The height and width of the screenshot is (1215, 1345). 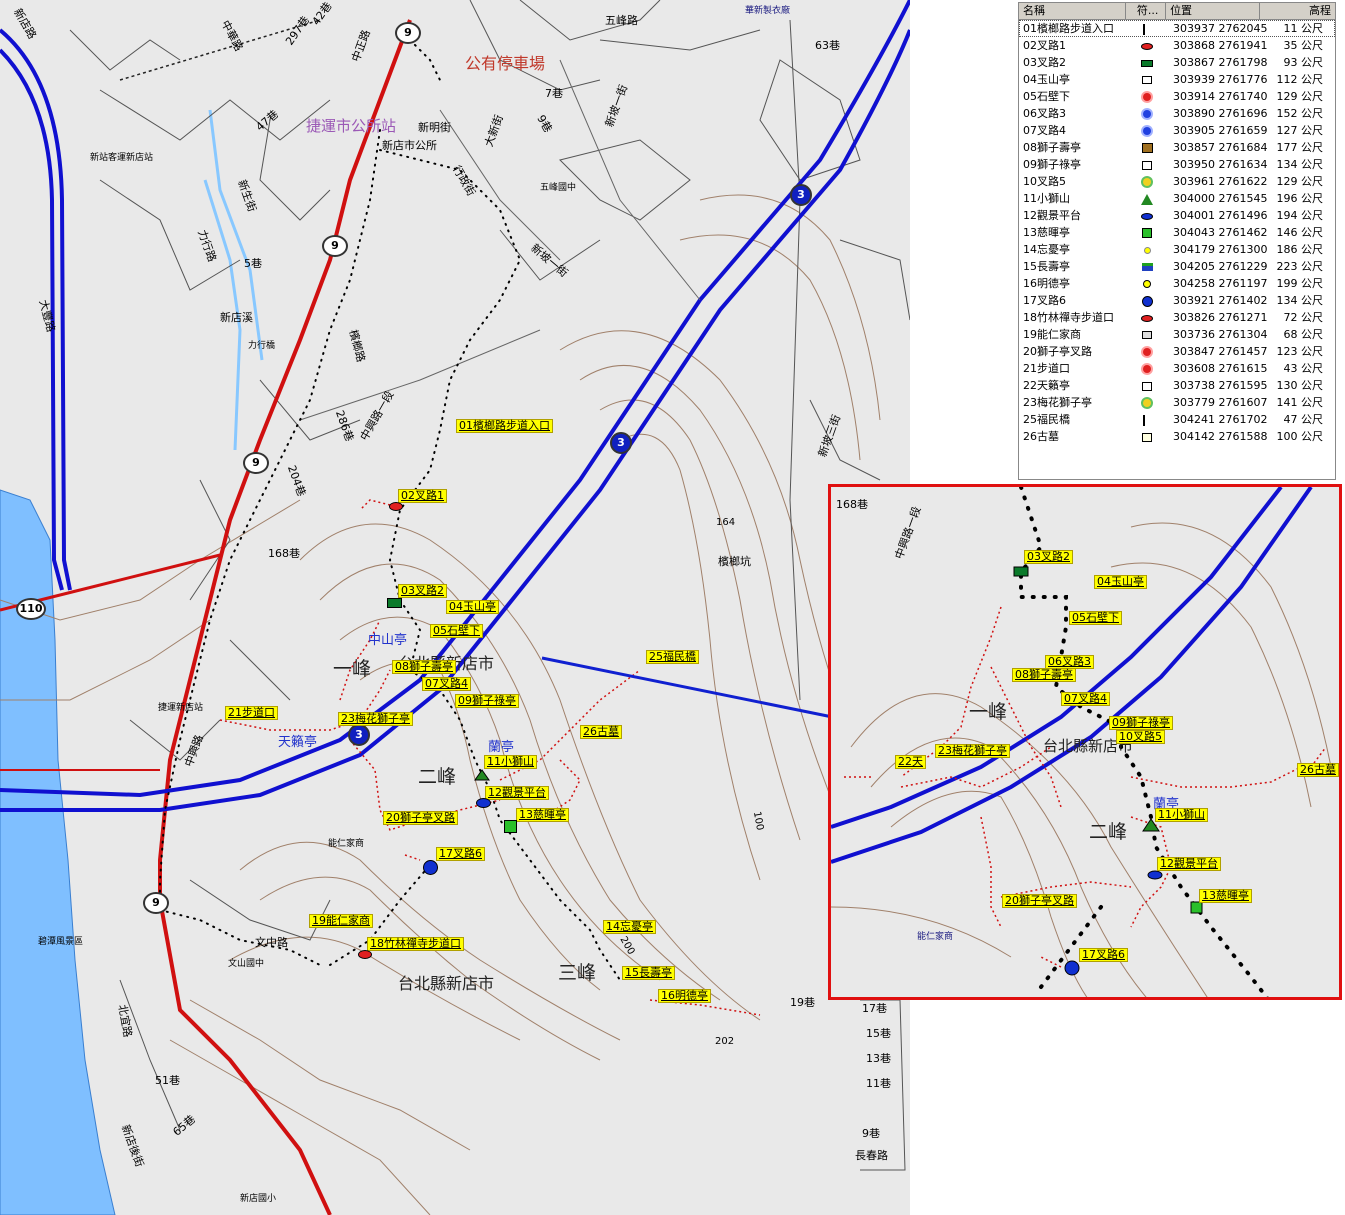 What do you see at coordinates (1044, 675) in the screenshot?
I see `inset-waypoint-label: 08獅子壽亭` at bounding box center [1044, 675].